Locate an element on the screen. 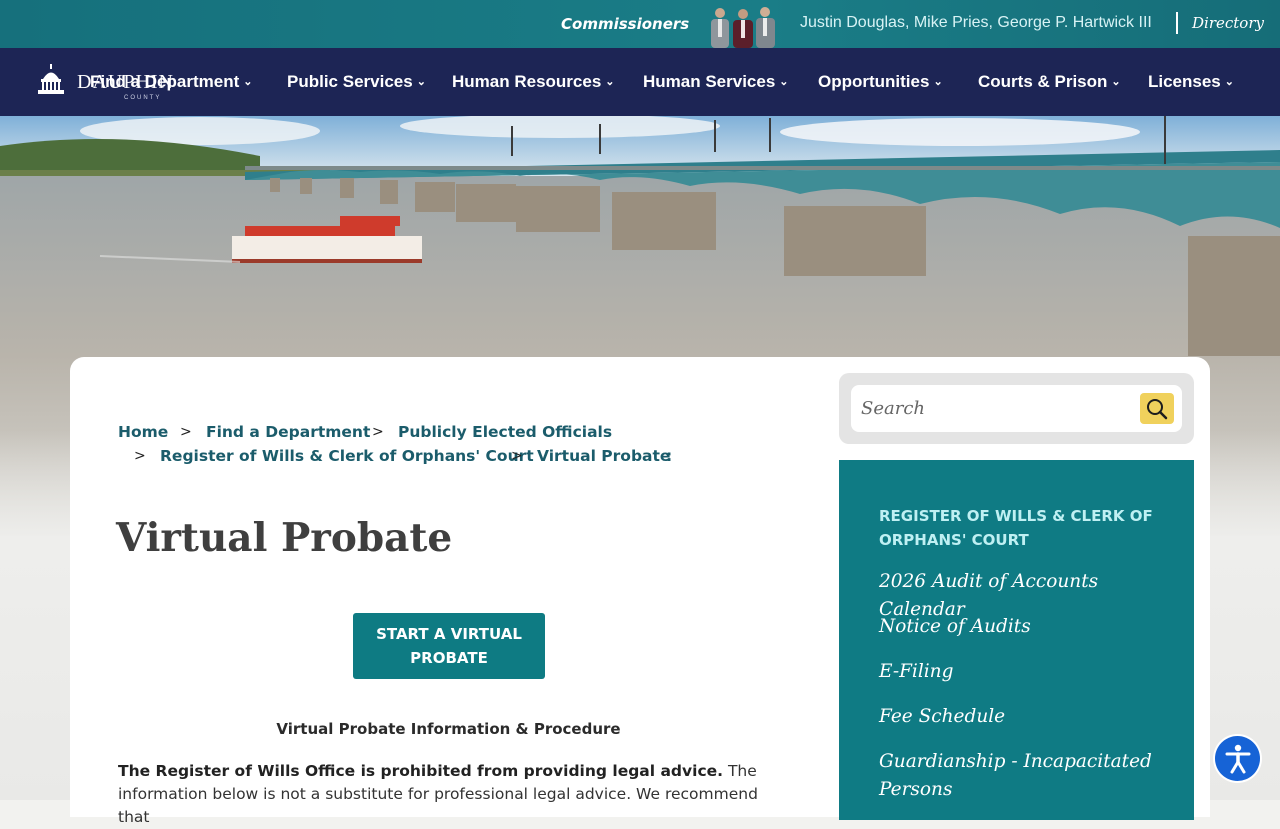 Image resolution: width=1280 pixels, height=829 pixels. nav-item-find-a-department: Find a Department ⌄ is located at coordinates (171, 82).